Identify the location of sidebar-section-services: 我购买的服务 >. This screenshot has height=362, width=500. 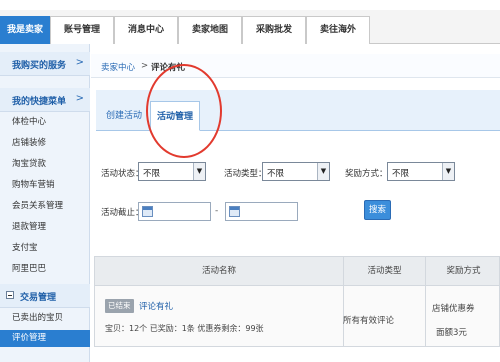
(45, 64).